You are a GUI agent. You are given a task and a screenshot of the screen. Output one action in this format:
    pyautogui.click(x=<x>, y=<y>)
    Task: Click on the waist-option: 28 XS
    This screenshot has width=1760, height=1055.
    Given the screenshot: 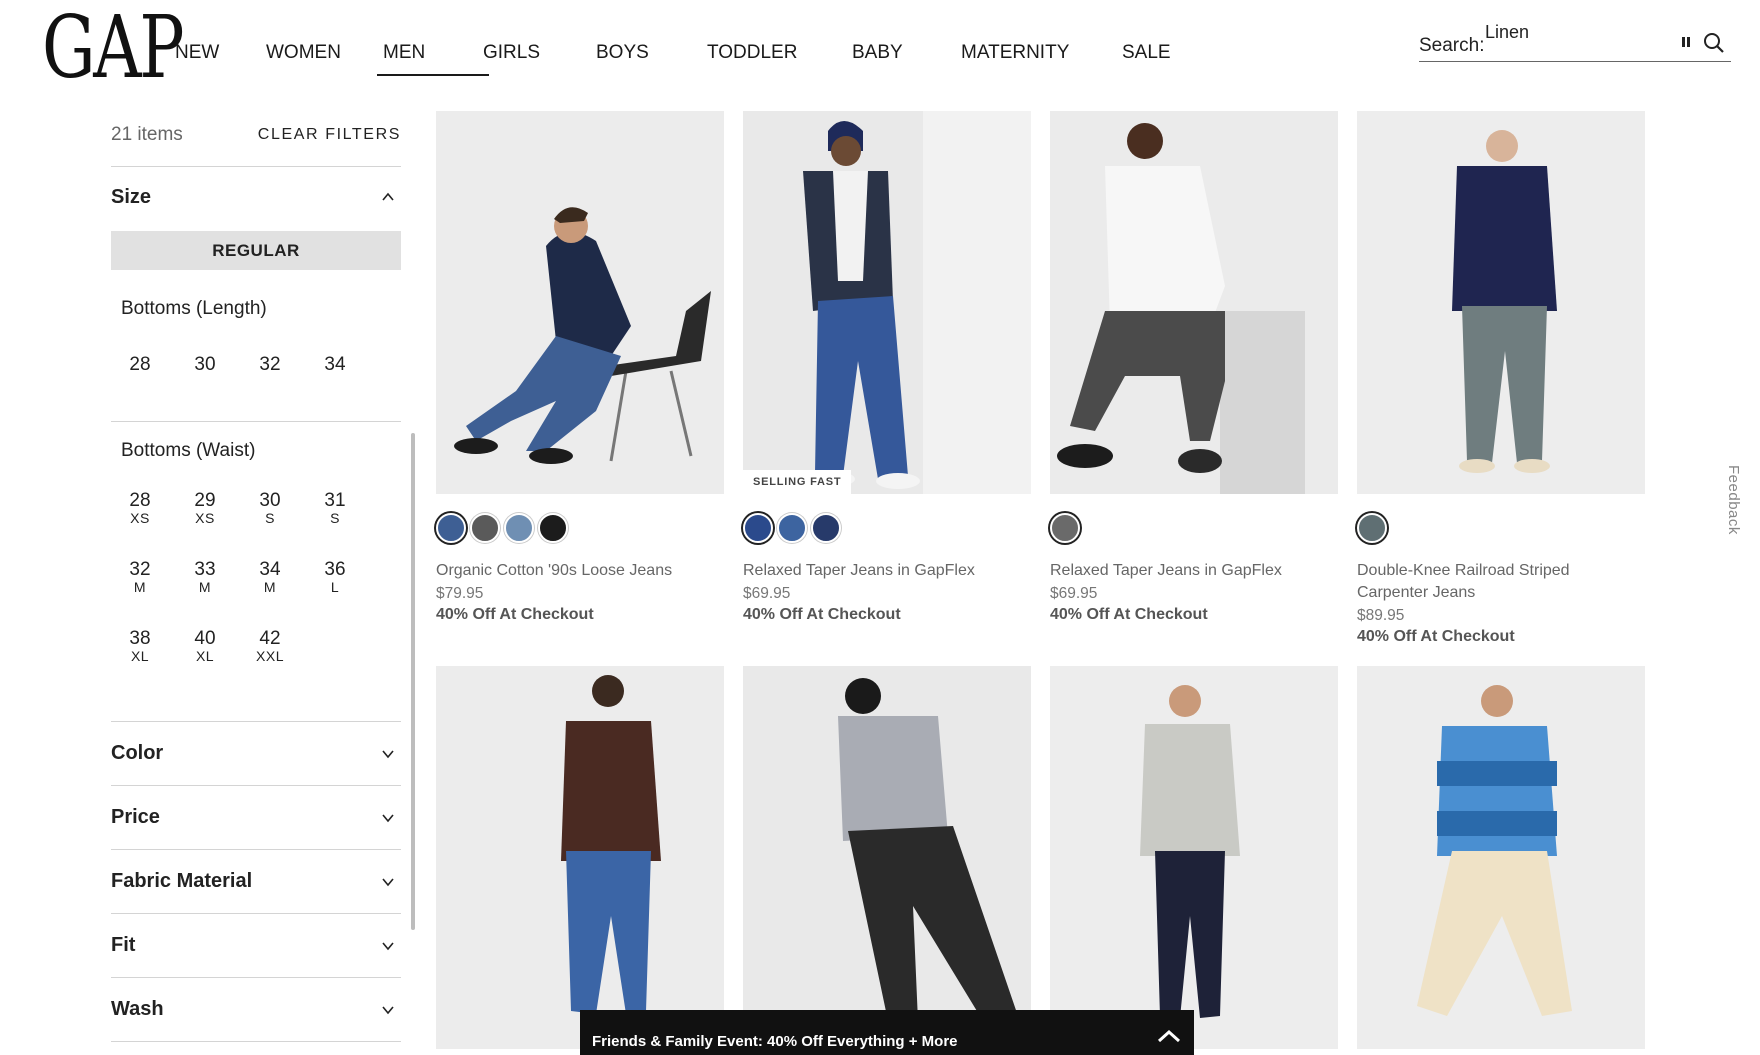 What is the action you would take?
    pyautogui.click(x=140, y=508)
    